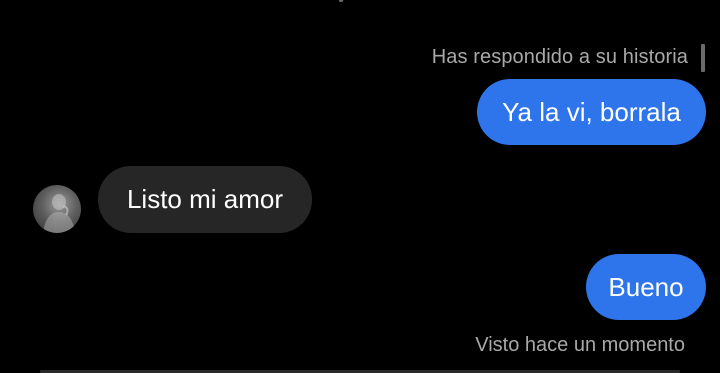 The image size is (720, 373). Describe the element at coordinates (59, 213) in the screenshot. I see `user-avatar-icon` at that location.